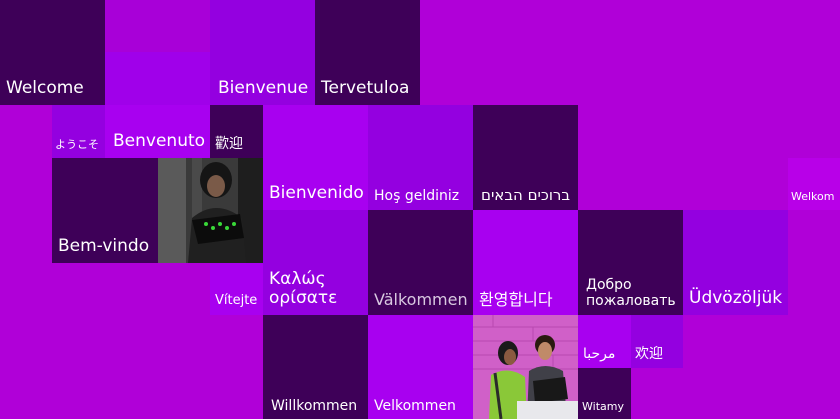 This screenshot has height=419, width=840. I want to click on tile-tervetuloa: Tervetuloa, so click(367, 52).